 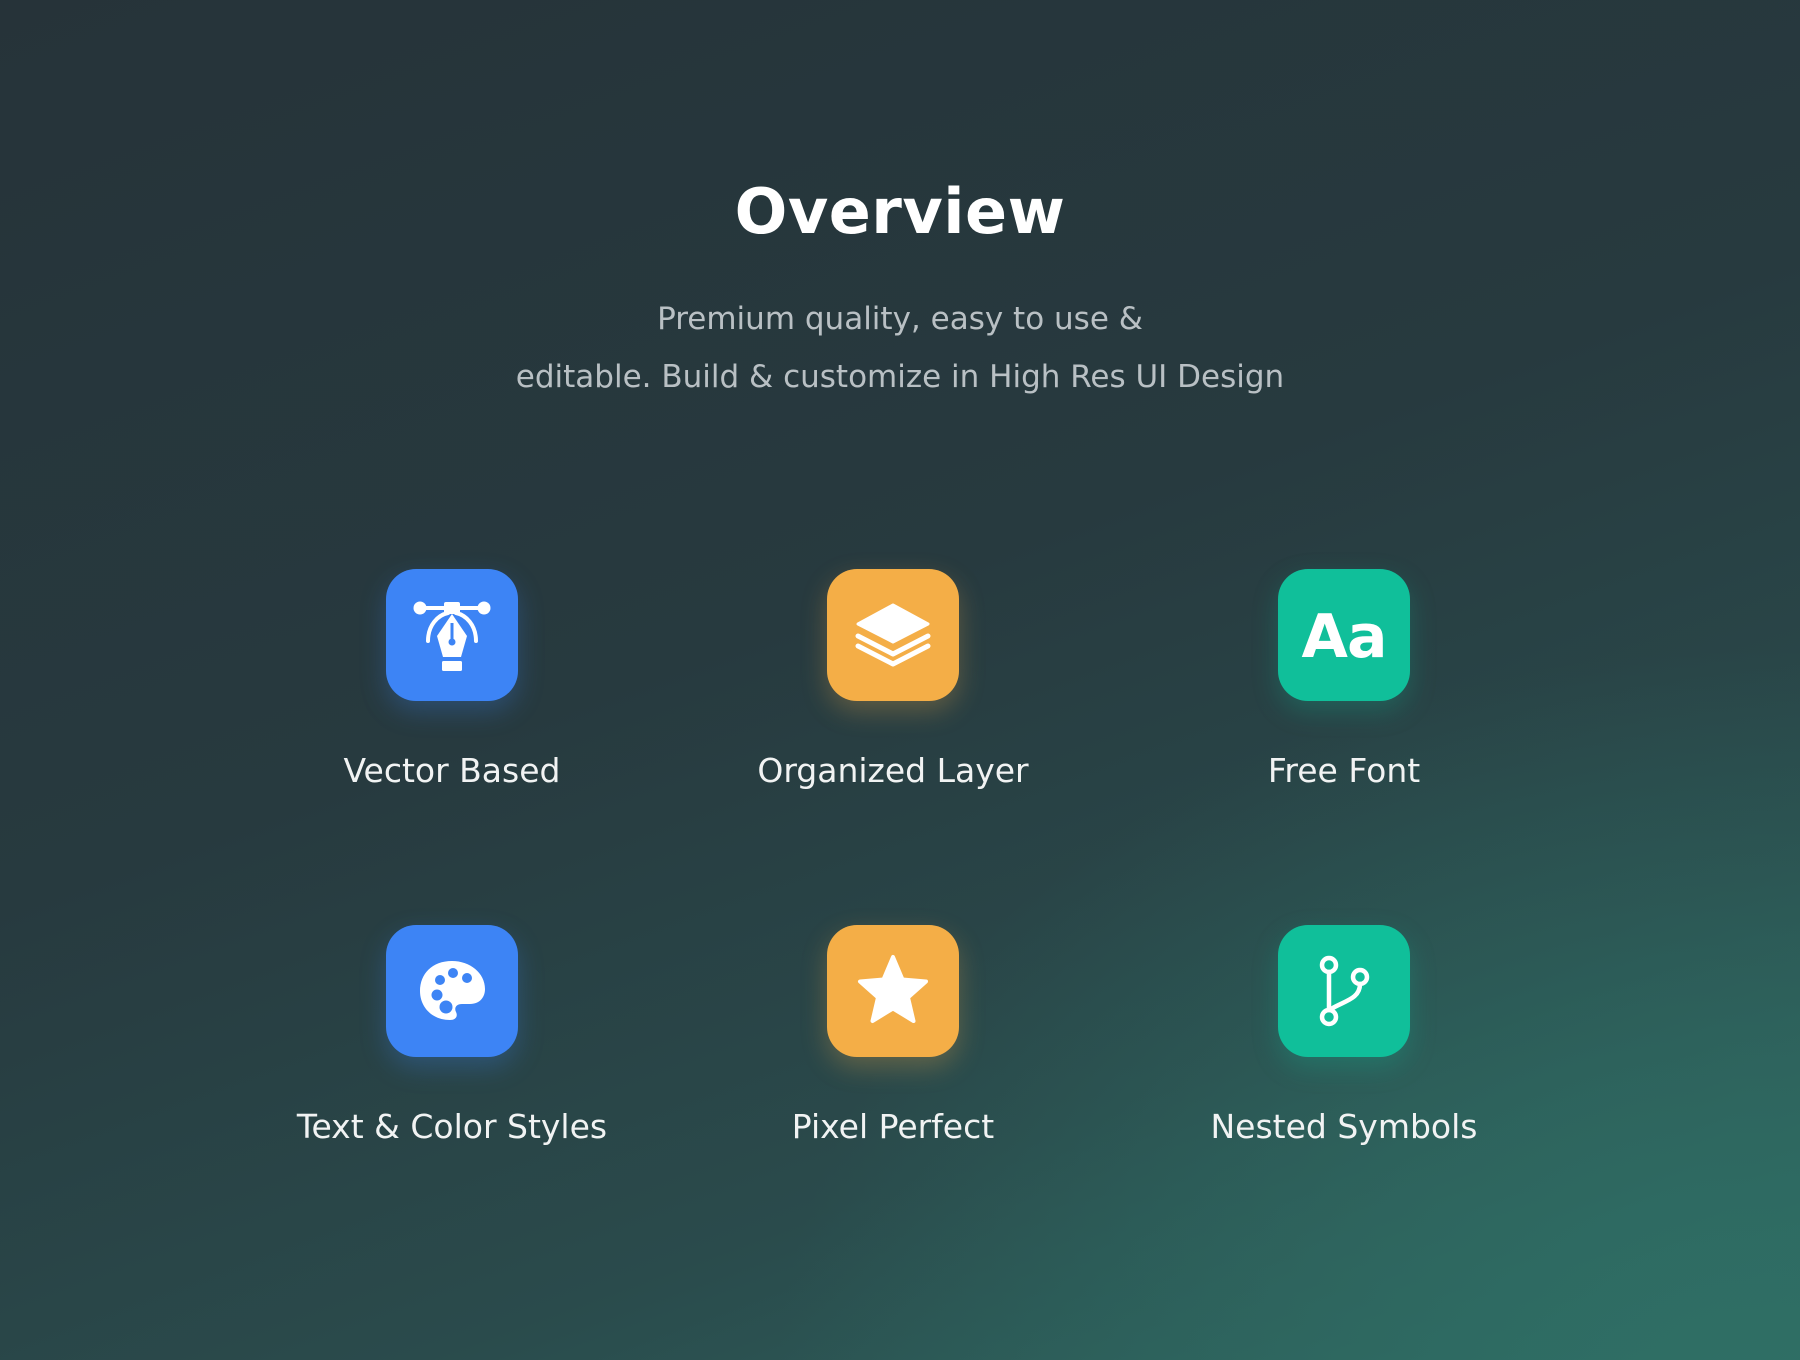 What do you see at coordinates (452, 1126) in the screenshot?
I see `feature-label: Text & Color Styles` at bounding box center [452, 1126].